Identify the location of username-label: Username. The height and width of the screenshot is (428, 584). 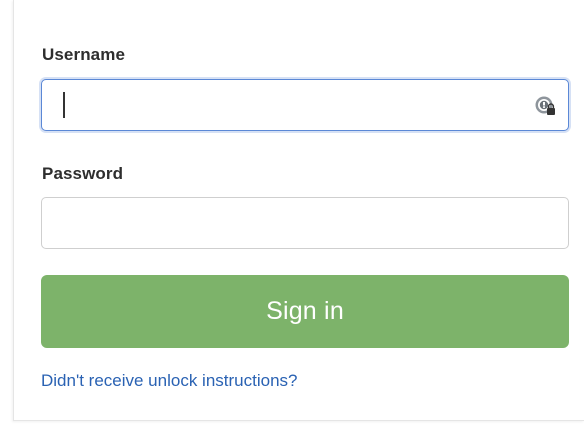
(84, 54).